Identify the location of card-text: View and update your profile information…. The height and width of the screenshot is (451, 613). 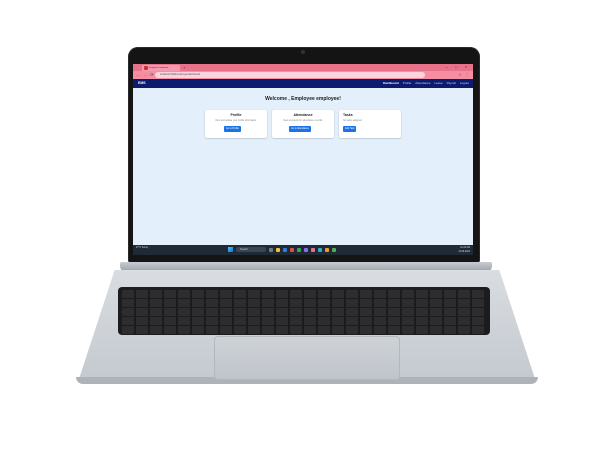
(236, 121).